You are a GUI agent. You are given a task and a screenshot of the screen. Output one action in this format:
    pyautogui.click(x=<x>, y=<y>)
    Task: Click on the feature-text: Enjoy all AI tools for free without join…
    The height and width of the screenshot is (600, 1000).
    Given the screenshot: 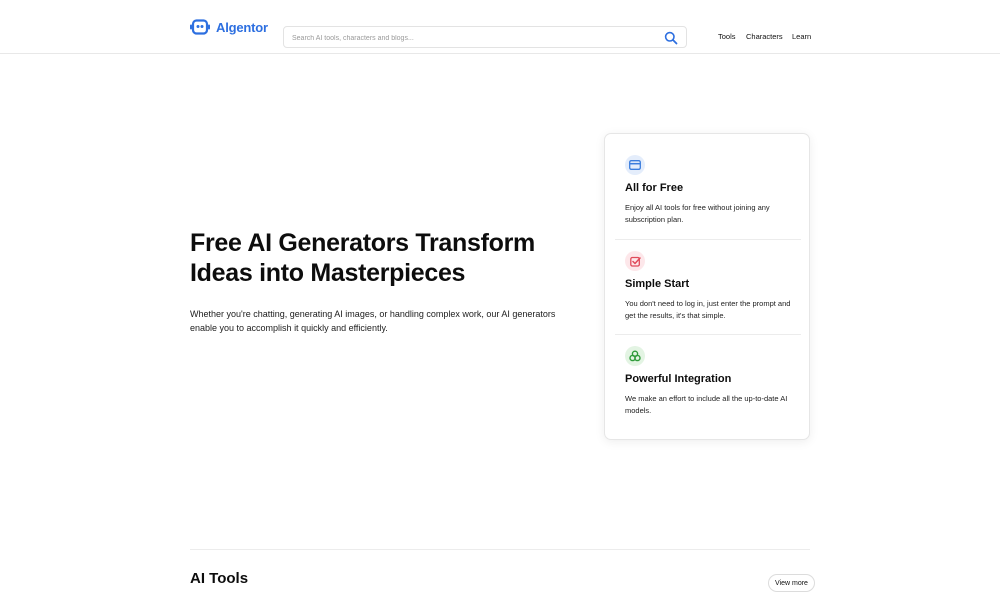 What is the action you would take?
    pyautogui.click(x=697, y=213)
    